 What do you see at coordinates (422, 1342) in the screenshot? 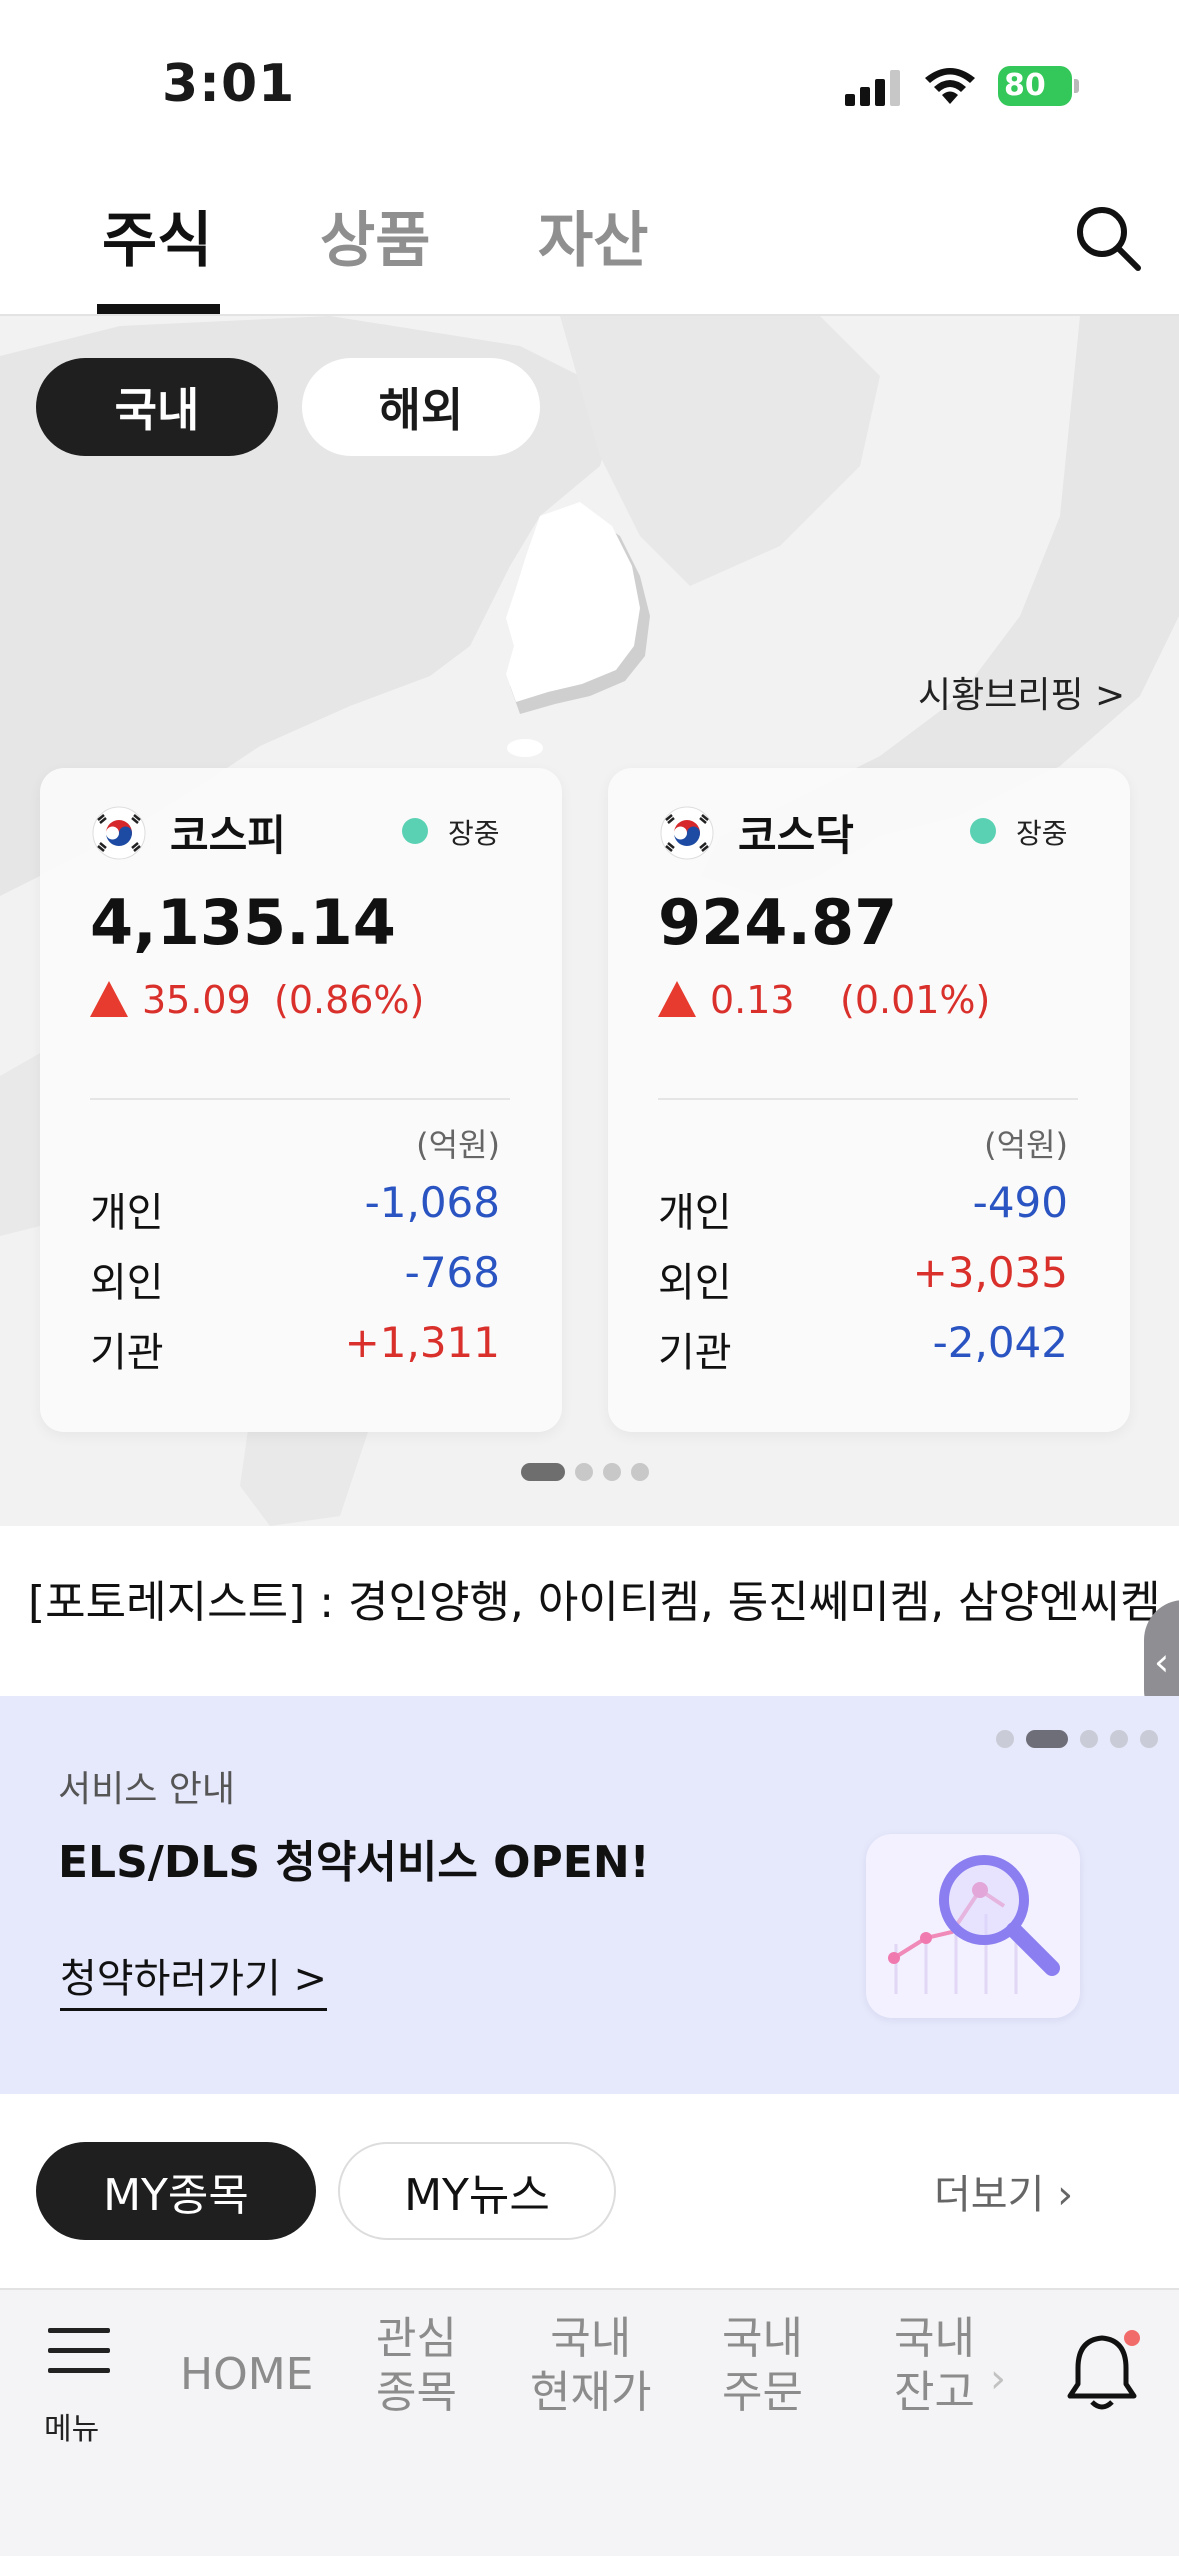
I see `investor-value: +1,311` at bounding box center [422, 1342].